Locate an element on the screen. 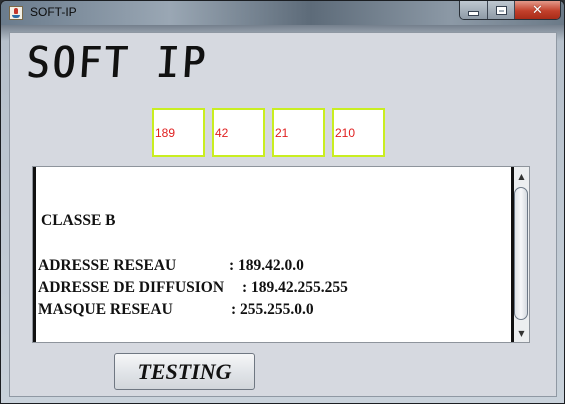 This screenshot has height=404, width=565. scrollbar-thumb is located at coordinates (521, 253).